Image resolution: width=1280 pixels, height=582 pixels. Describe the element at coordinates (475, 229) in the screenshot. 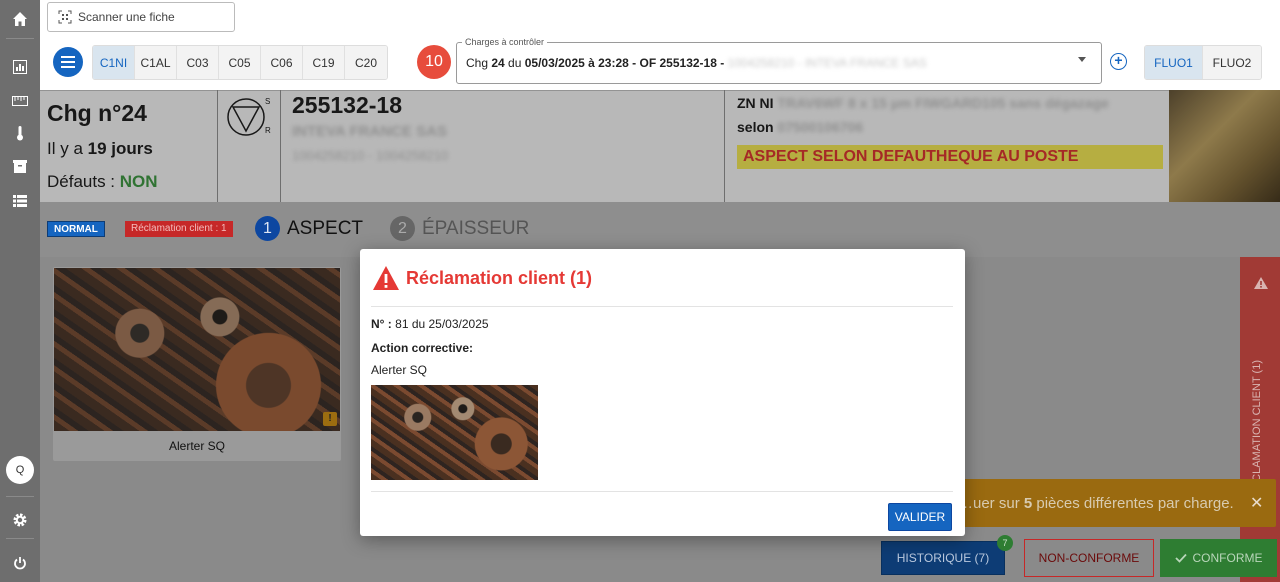

I see `step-epaisseur: ÉPAISSEUR` at that location.